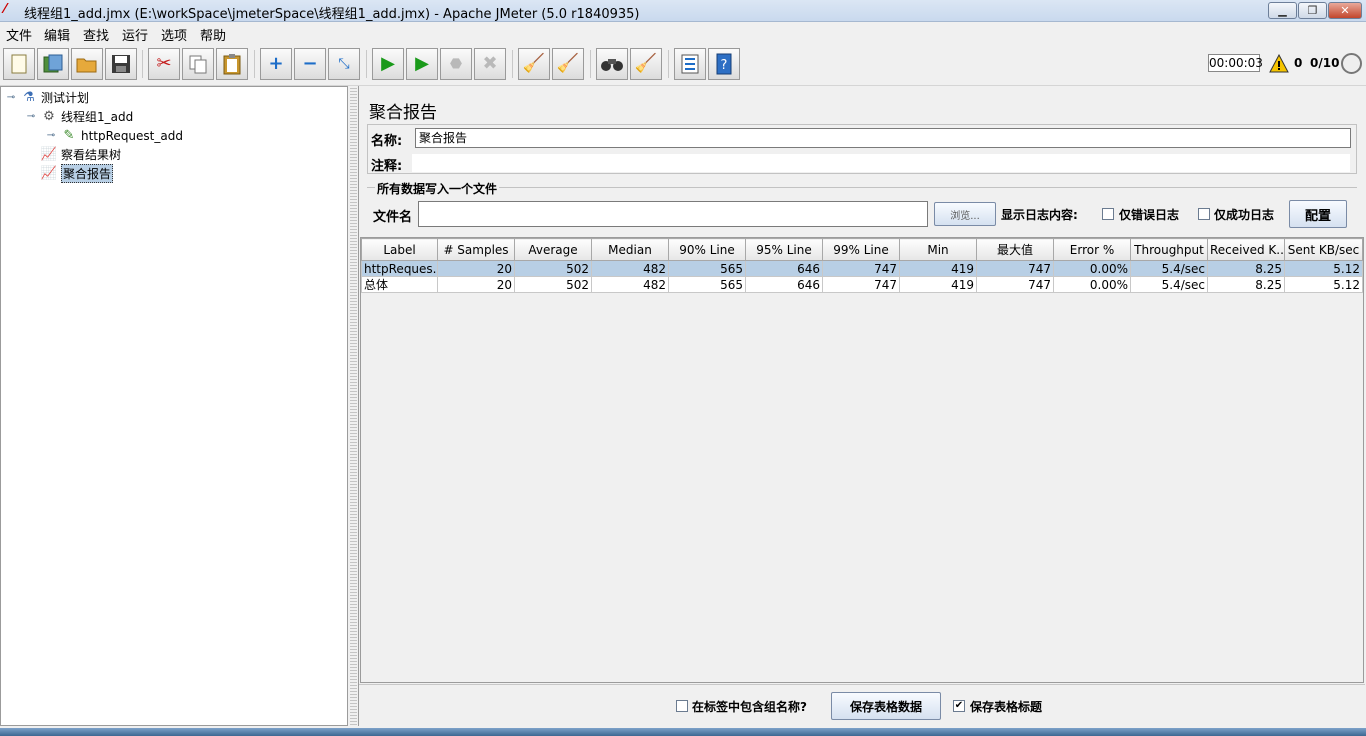 The image size is (1366, 736). I want to click on menu-help: 帮助, so click(213, 34).